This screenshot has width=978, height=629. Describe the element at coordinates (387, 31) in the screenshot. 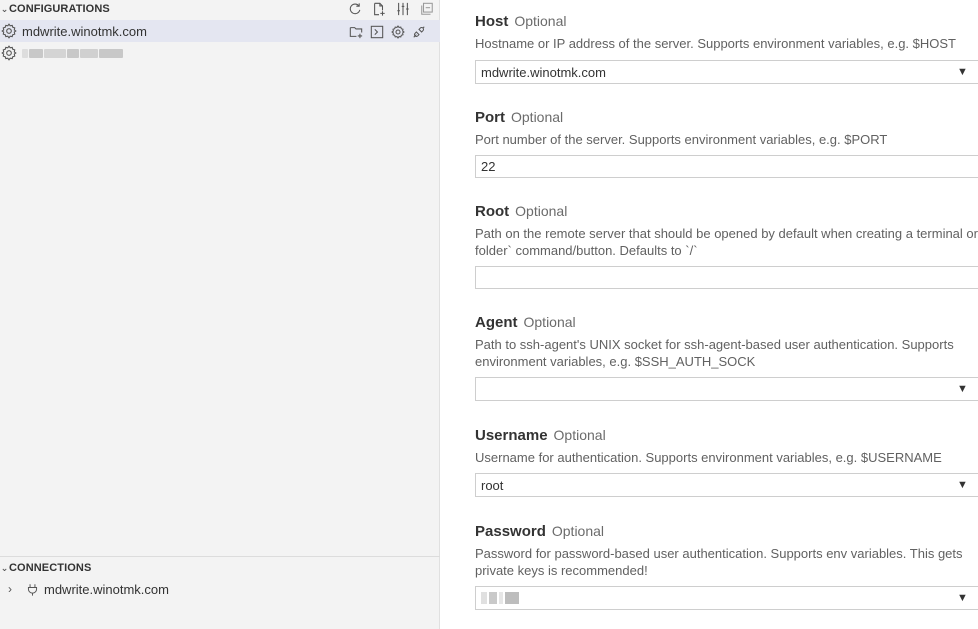

I see `configuration-row-actions` at that location.